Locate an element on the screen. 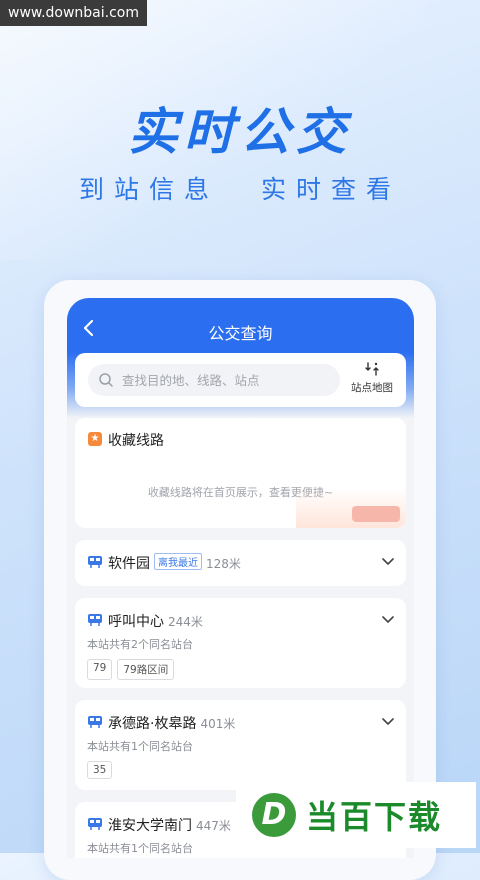 Image resolution: width=480 pixels, height=880 pixels. line-chips: 35 is located at coordinates (100, 770).